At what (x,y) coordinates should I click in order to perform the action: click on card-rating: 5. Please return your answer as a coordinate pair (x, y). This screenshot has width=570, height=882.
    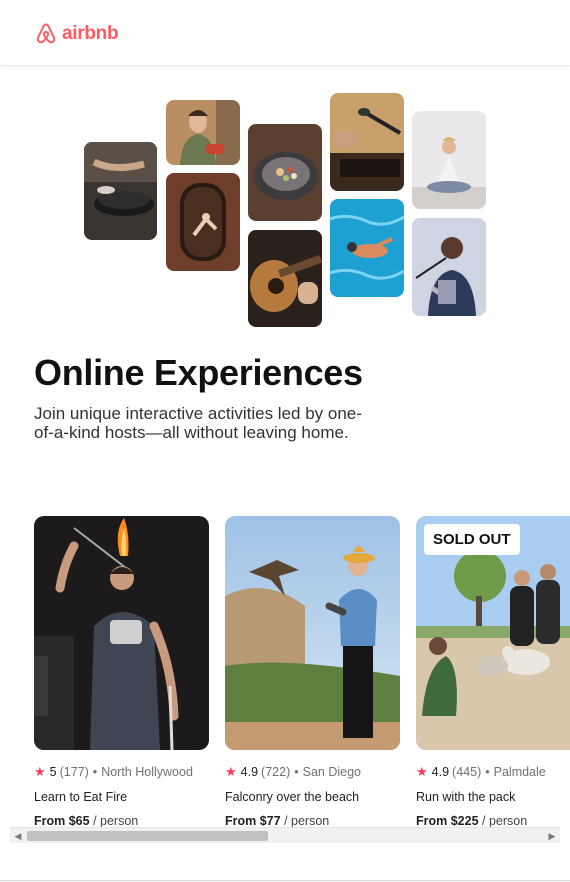
    Looking at the image, I should click on (53, 772).